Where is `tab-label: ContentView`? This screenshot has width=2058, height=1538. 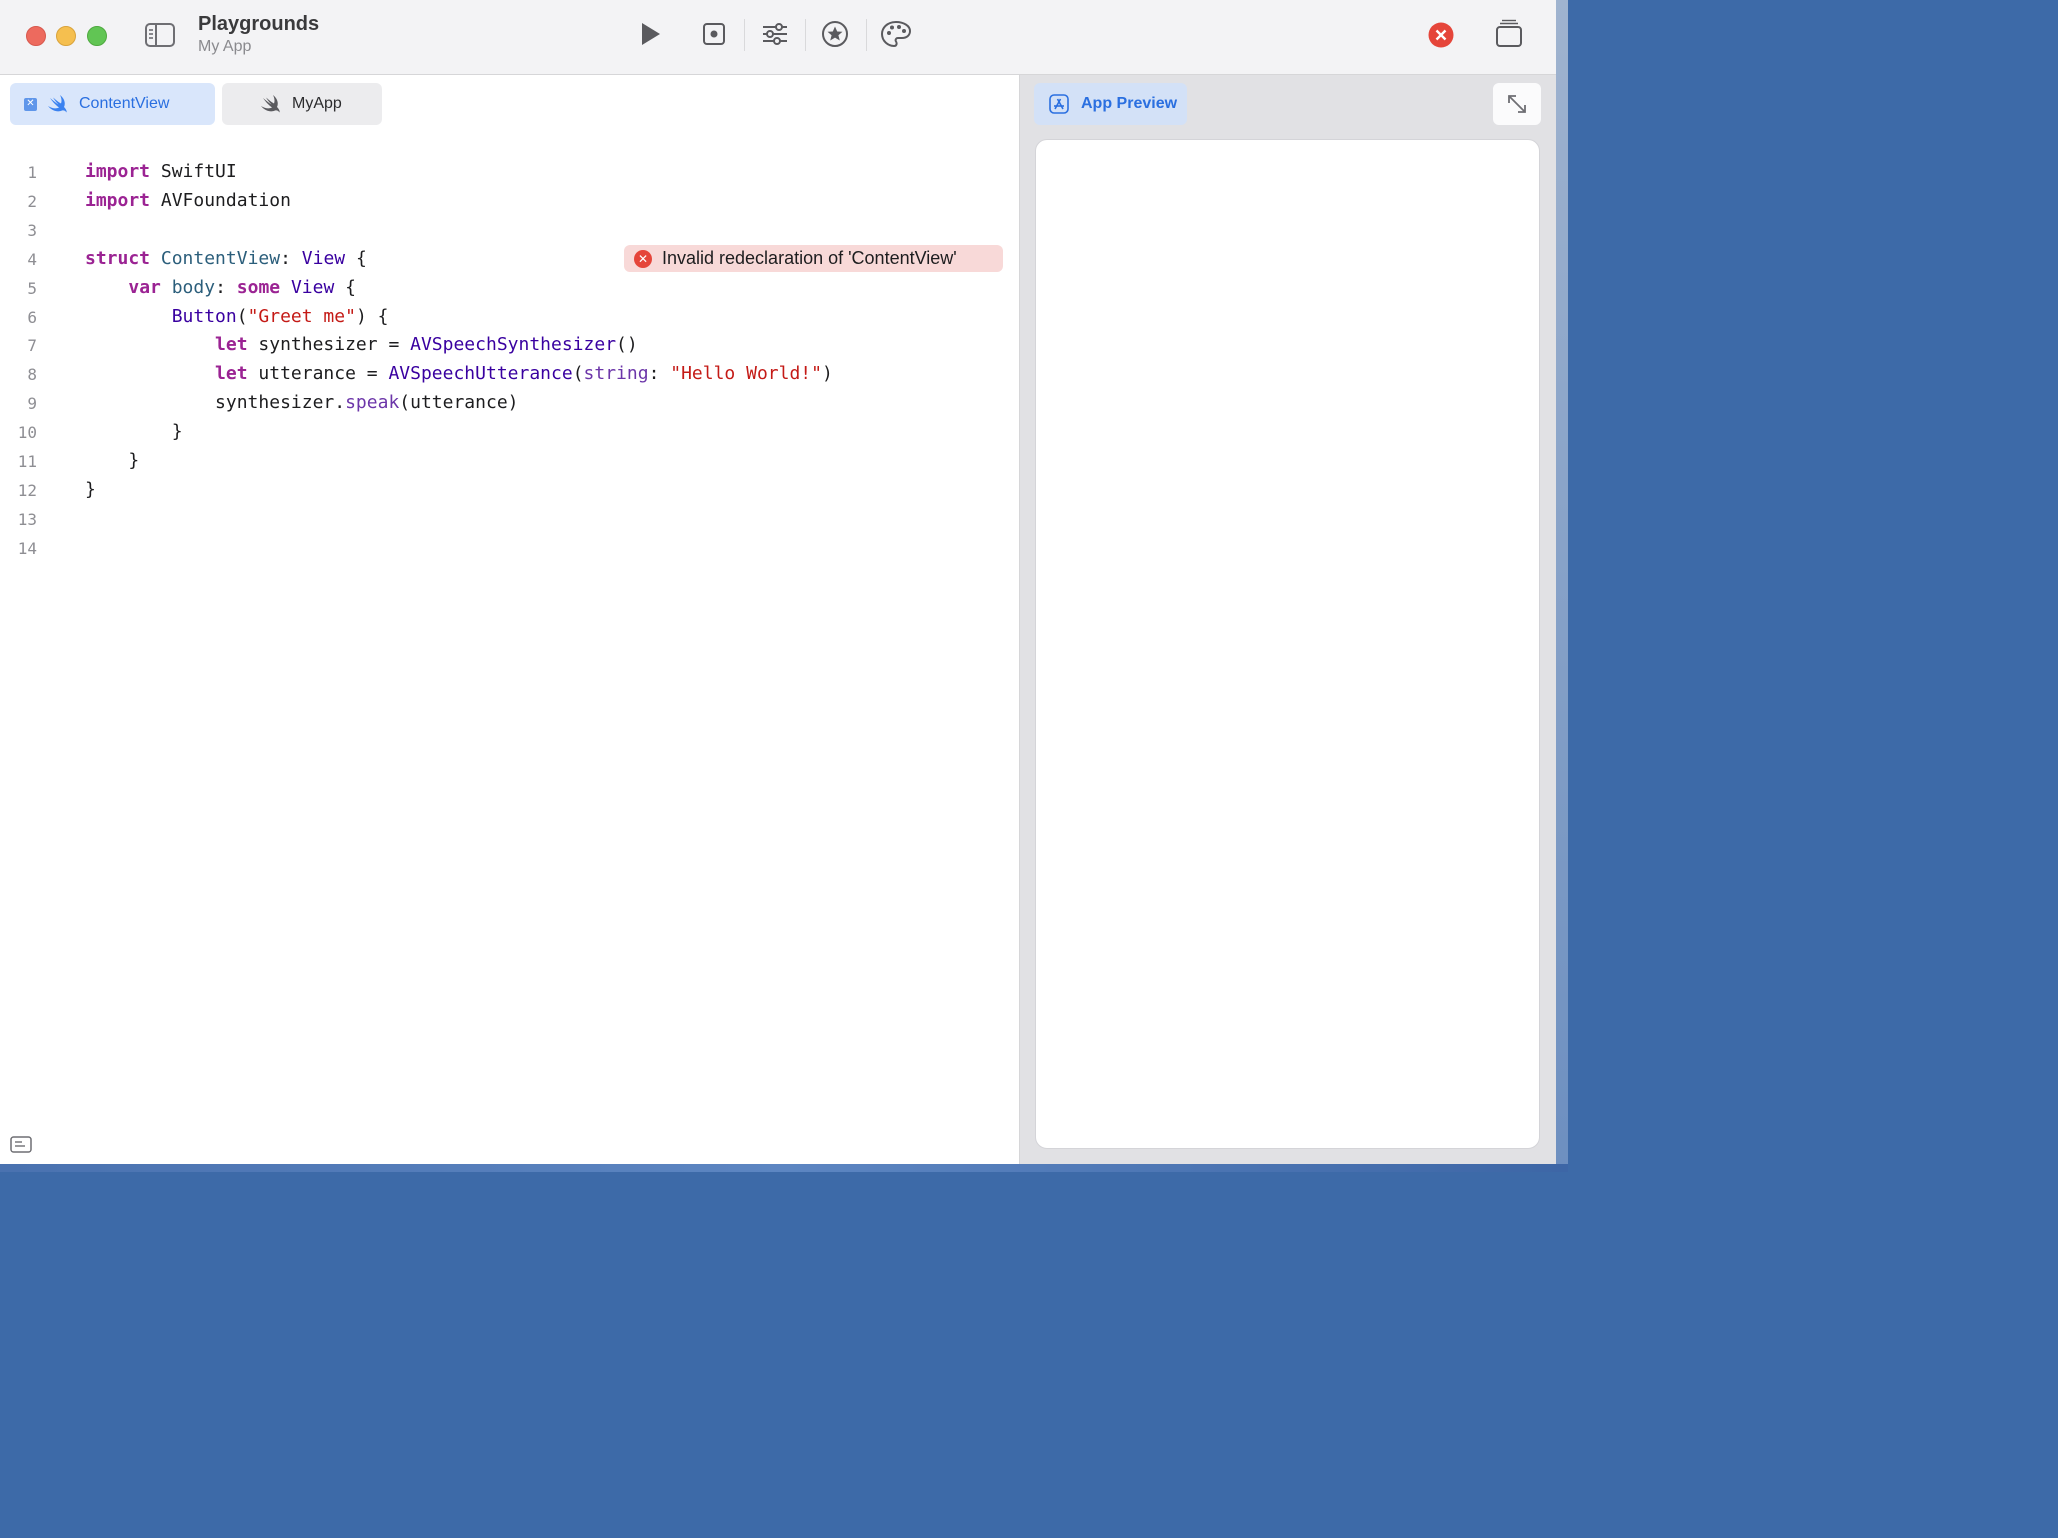
tab-label: ContentView is located at coordinates (124, 103).